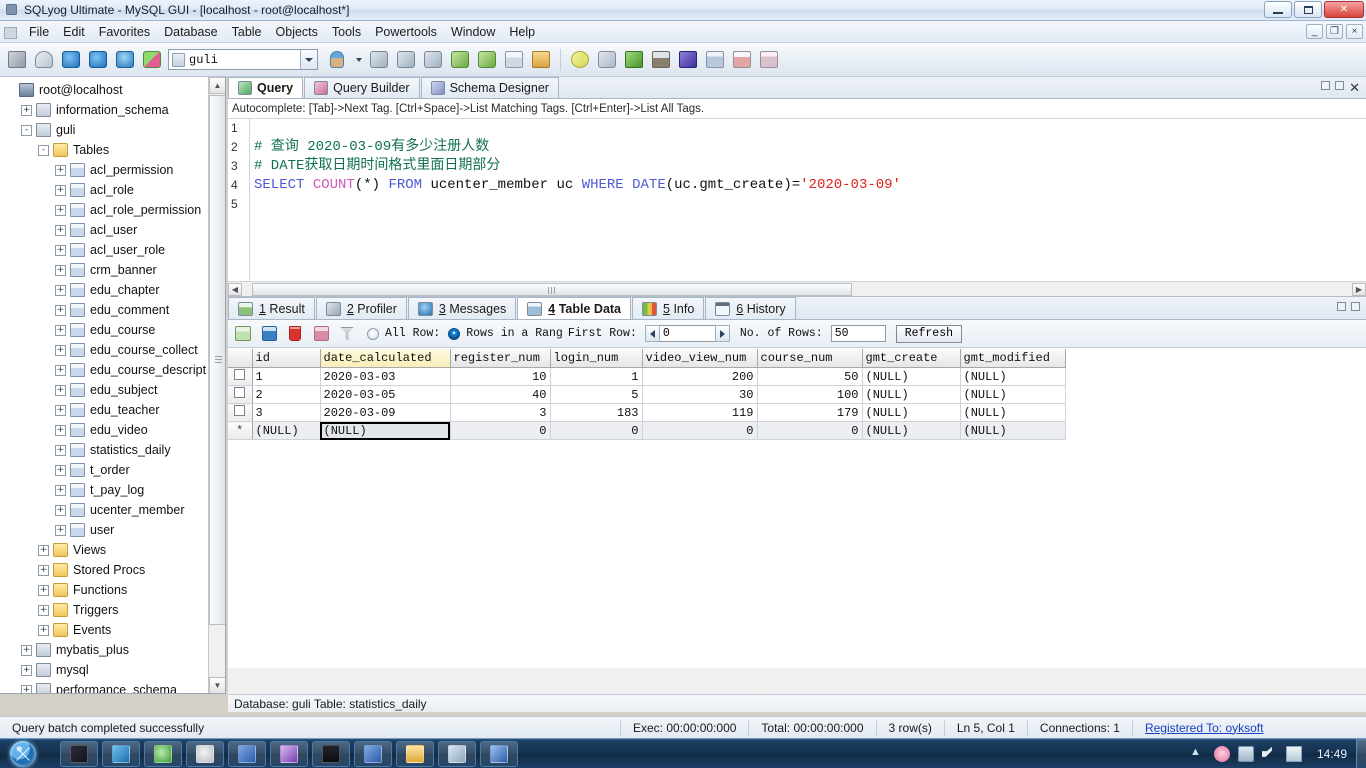 The width and height of the screenshot is (1366, 768). Describe the element at coordinates (1267, 754) in the screenshot. I see `volume-icon` at that location.